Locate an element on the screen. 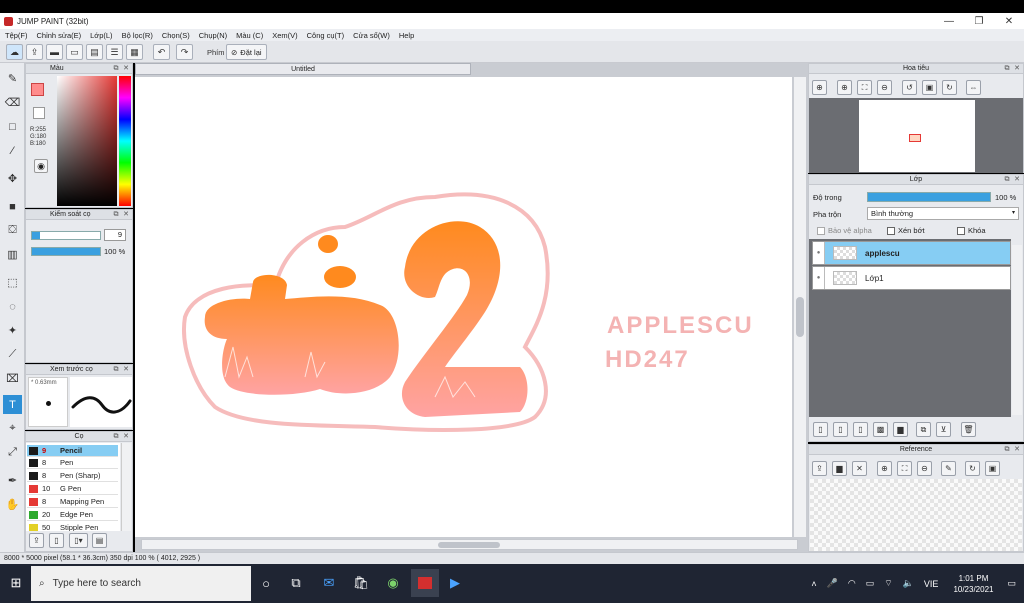  gradient-tool-icon: ▥ is located at coordinates (12, 254).